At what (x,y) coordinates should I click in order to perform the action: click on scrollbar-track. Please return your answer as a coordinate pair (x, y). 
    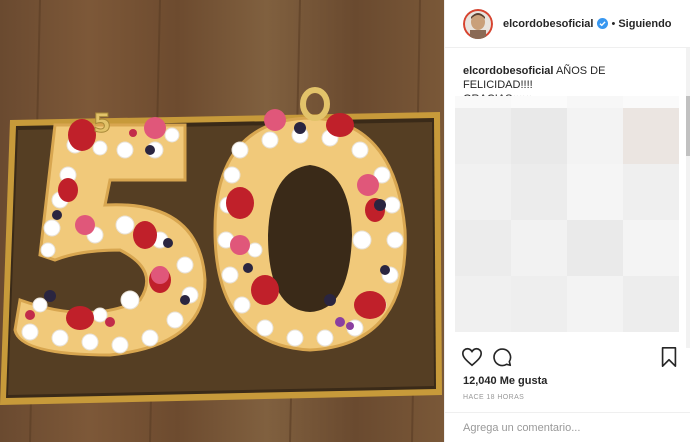
    Looking at the image, I should click on (688, 198).